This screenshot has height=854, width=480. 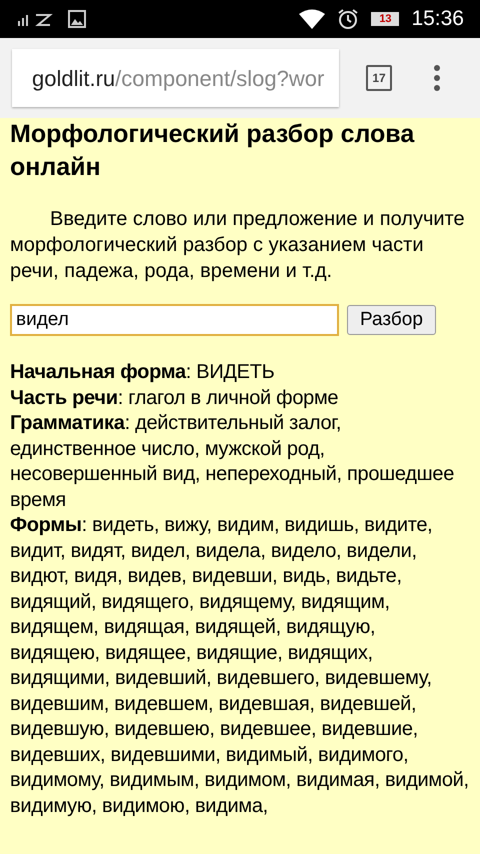 What do you see at coordinates (348, 19) in the screenshot?
I see `alarm-clock-icon` at bounding box center [348, 19].